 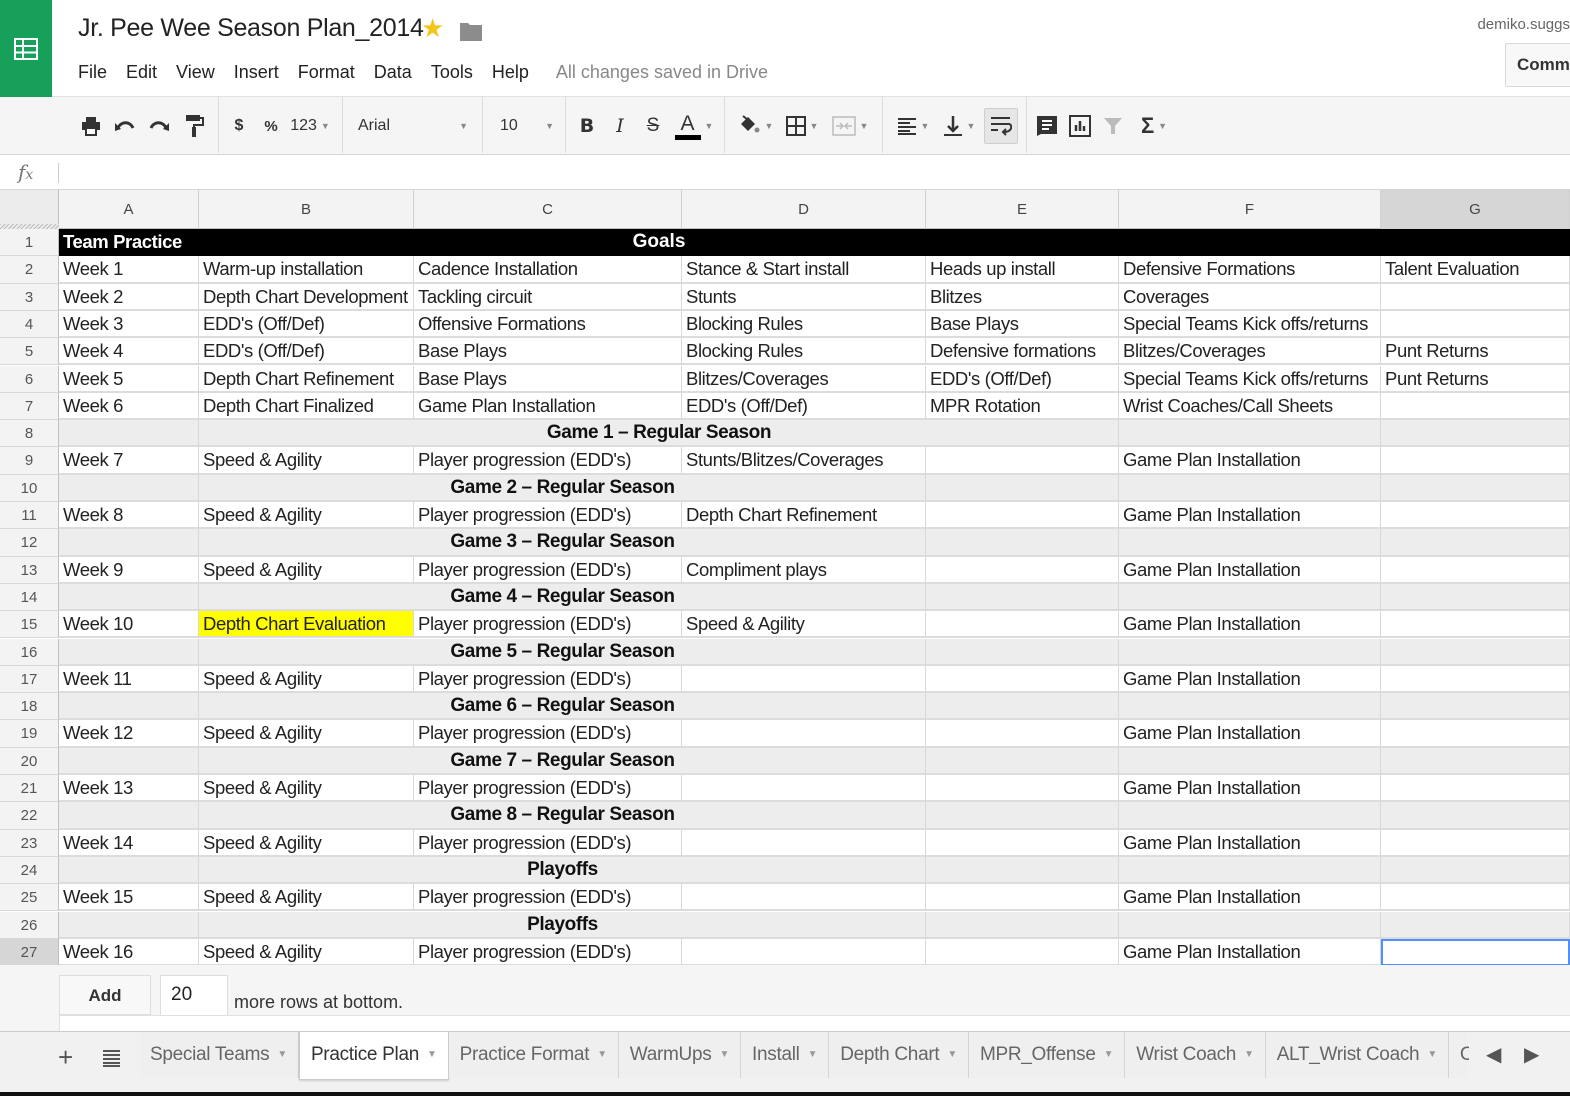 I want to click on menu-file: File, so click(x=92, y=72).